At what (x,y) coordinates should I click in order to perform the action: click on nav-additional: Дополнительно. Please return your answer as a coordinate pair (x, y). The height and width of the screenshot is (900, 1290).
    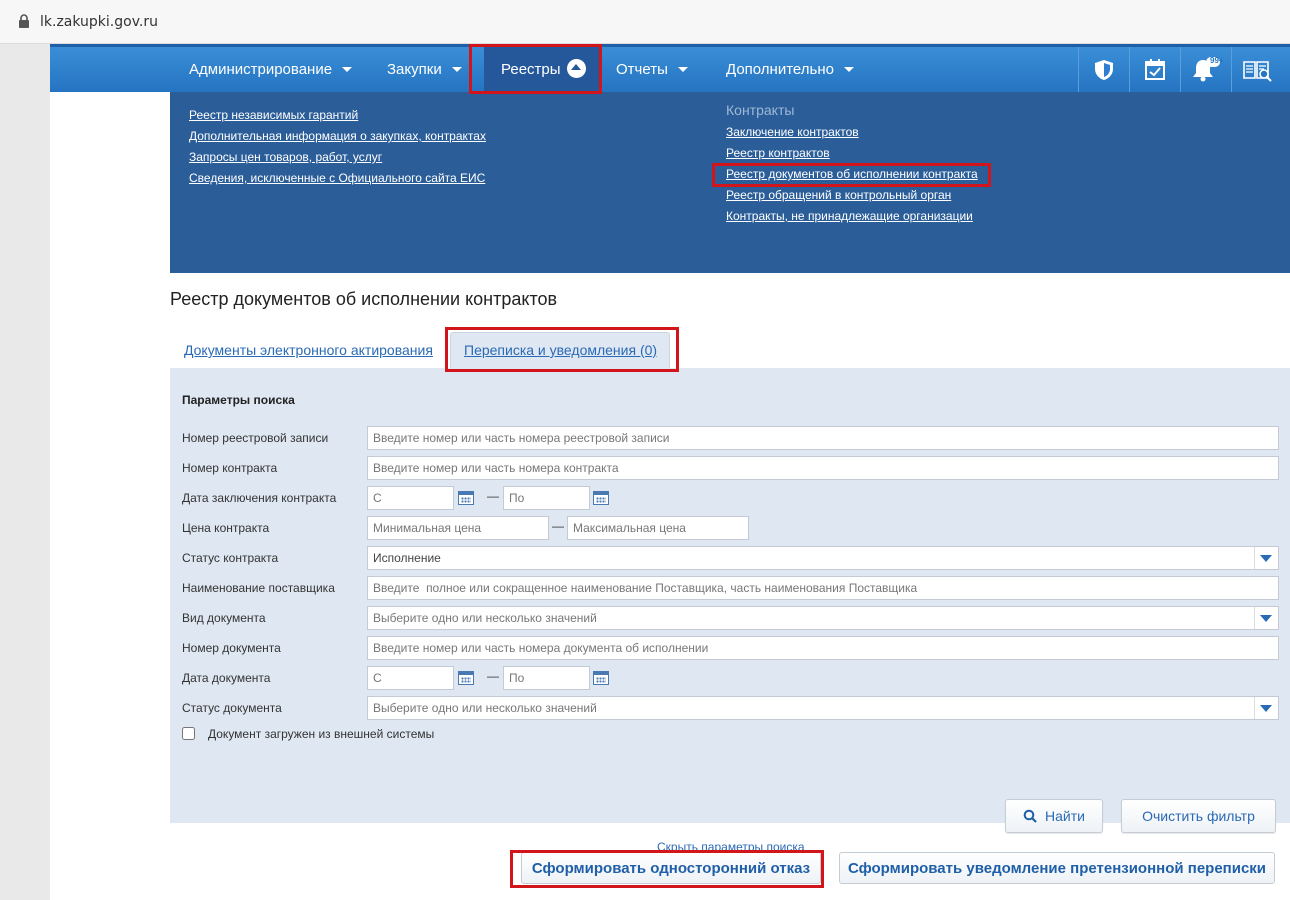
    Looking at the image, I should click on (790, 69).